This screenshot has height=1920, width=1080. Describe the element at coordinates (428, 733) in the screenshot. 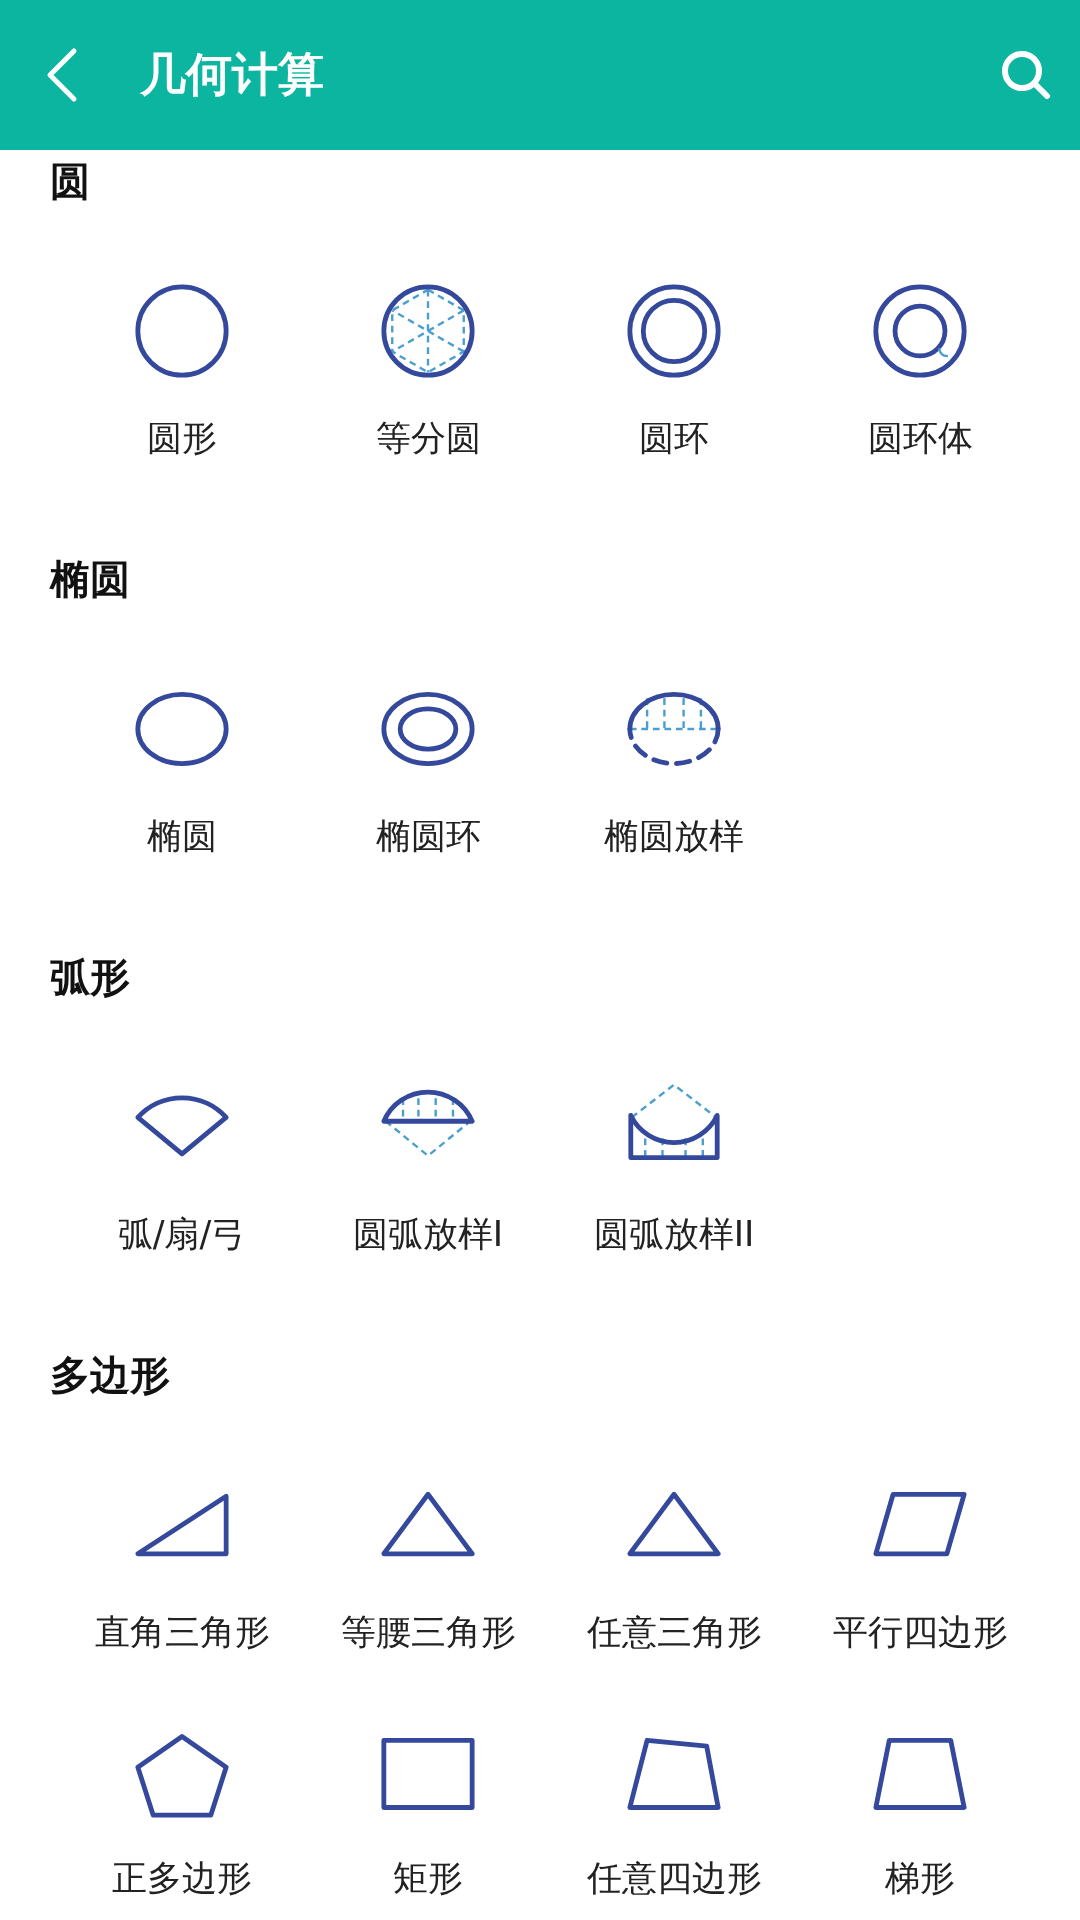

I see `shape-item: 椭圆环` at that location.